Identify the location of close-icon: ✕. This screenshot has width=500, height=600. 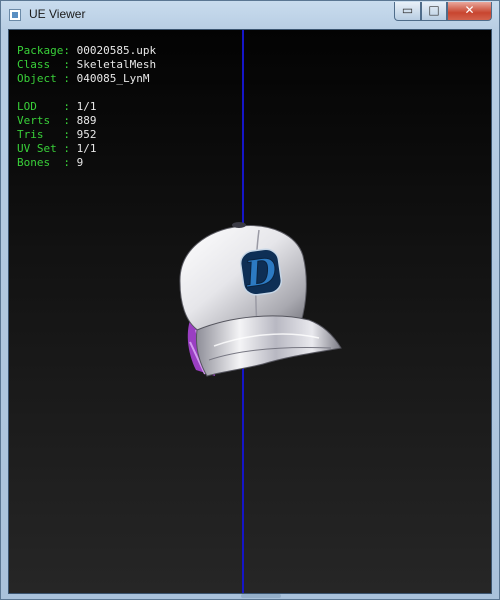
(469, 10).